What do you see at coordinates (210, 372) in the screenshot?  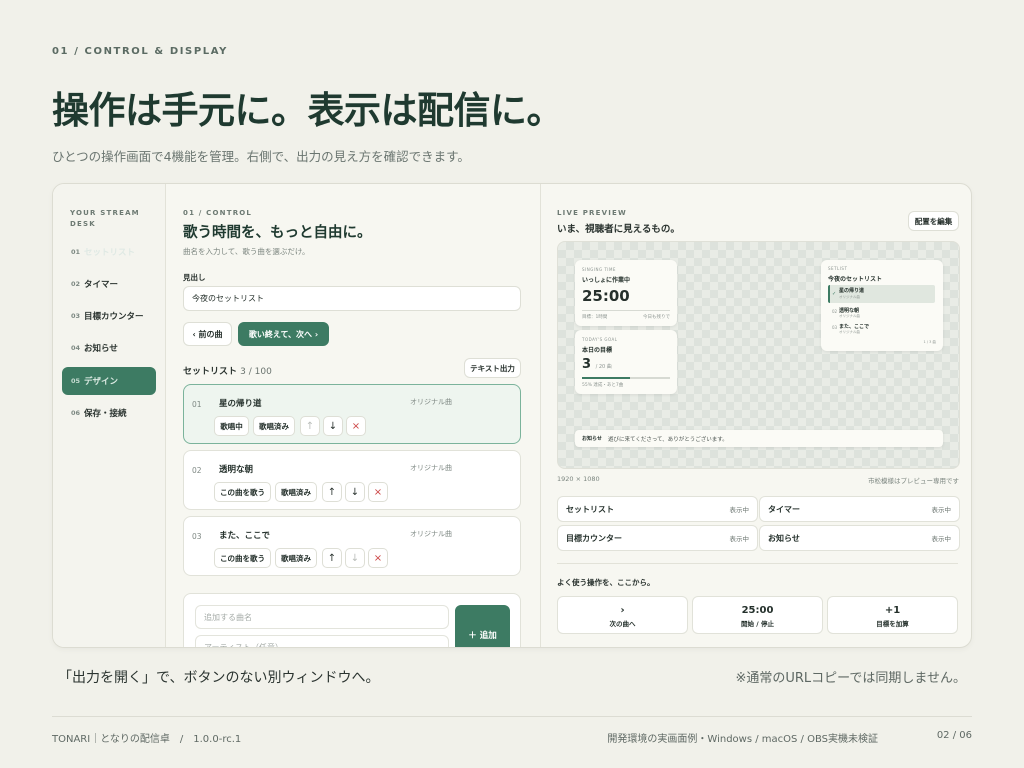 I see `setlist-label: セットリスト` at bounding box center [210, 372].